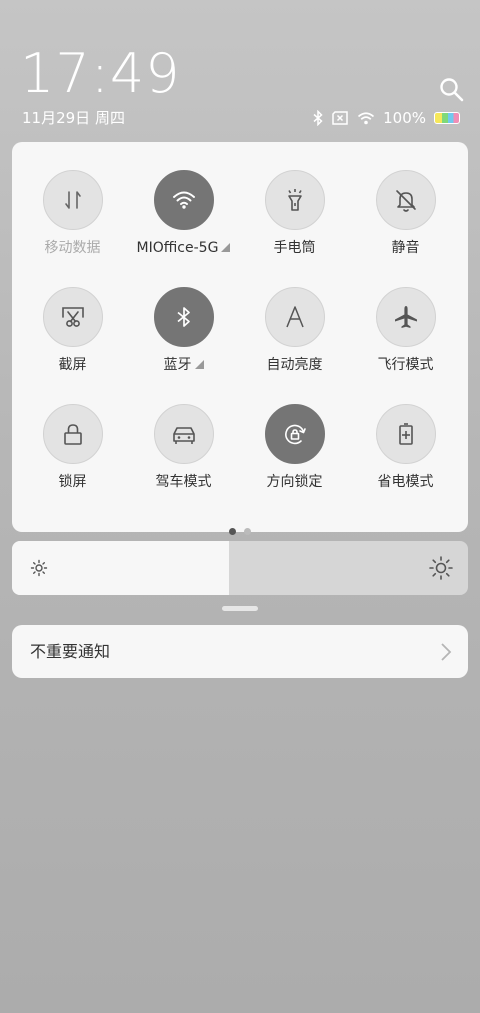  Describe the element at coordinates (240, 568) in the screenshot. I see `brightness-slider` at that location.